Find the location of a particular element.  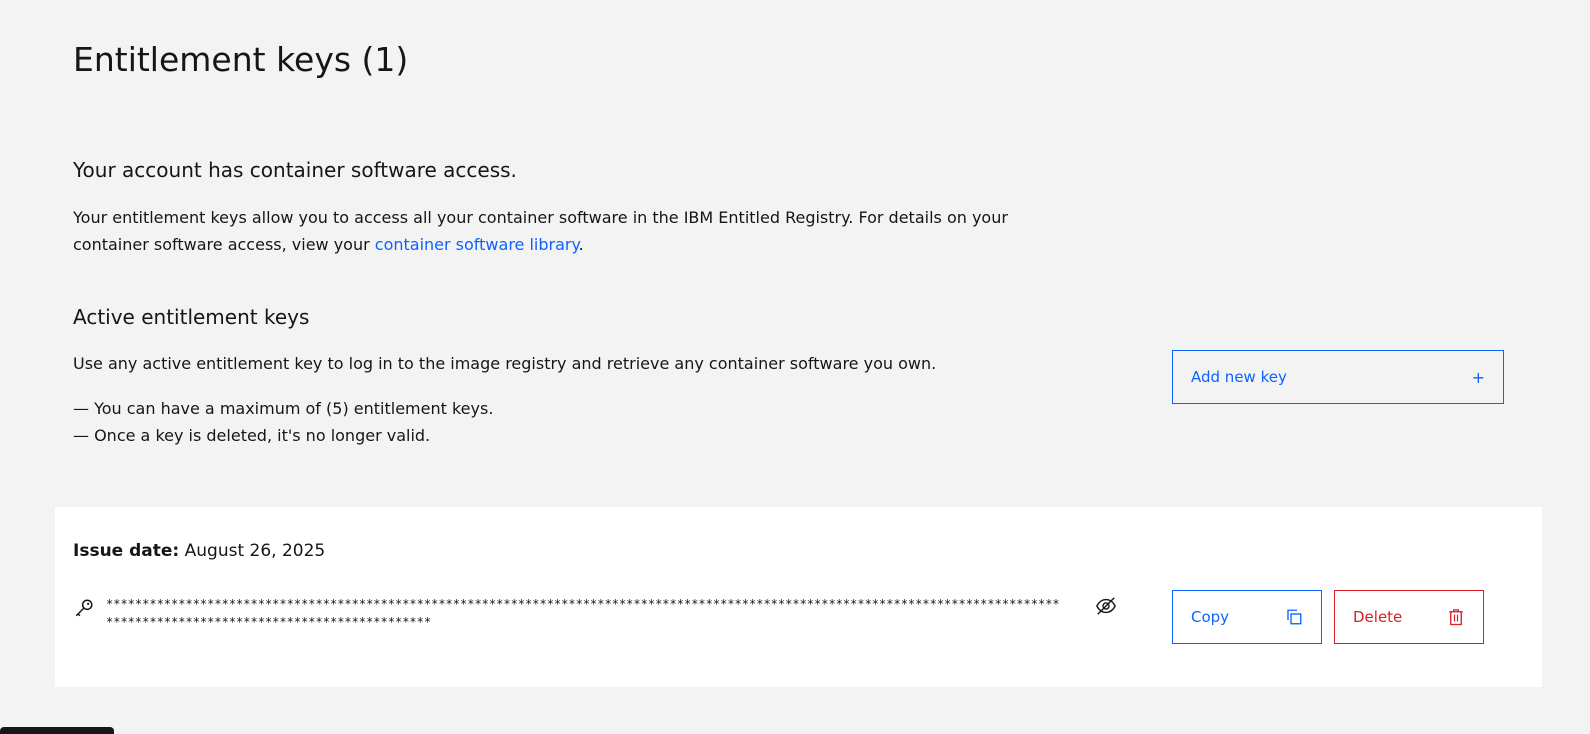

key-icon is located at coordinates (84, 608).